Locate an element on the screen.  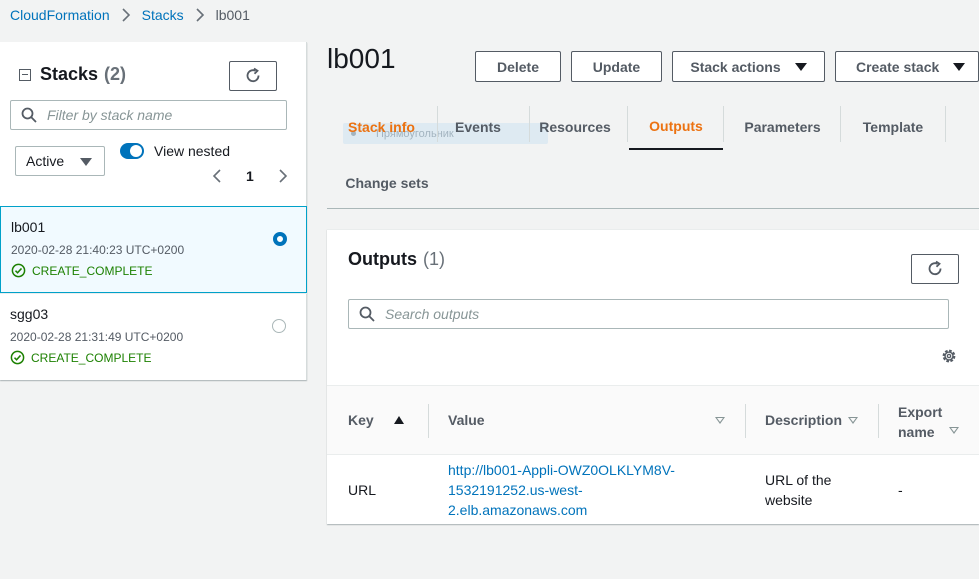
create-stack-label: Create stack is located at coordinates (898, 66).